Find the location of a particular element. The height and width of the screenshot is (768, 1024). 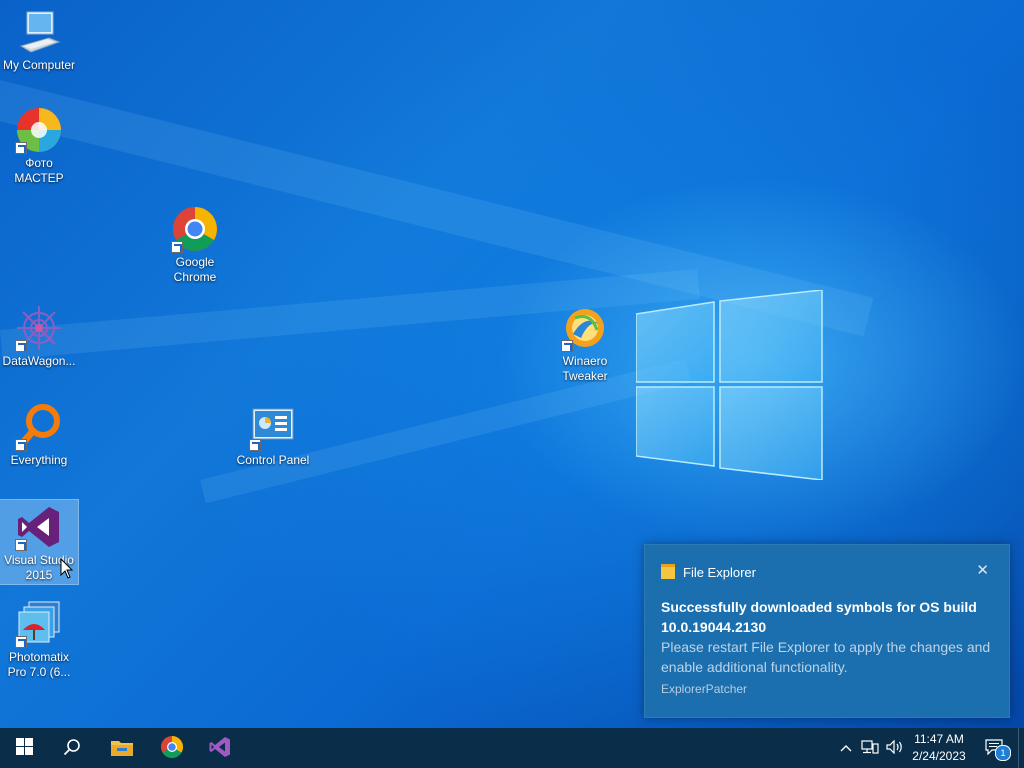

desktop-icon-foto-master: Фото МАСТЕР is located at coordinates (39, 146).